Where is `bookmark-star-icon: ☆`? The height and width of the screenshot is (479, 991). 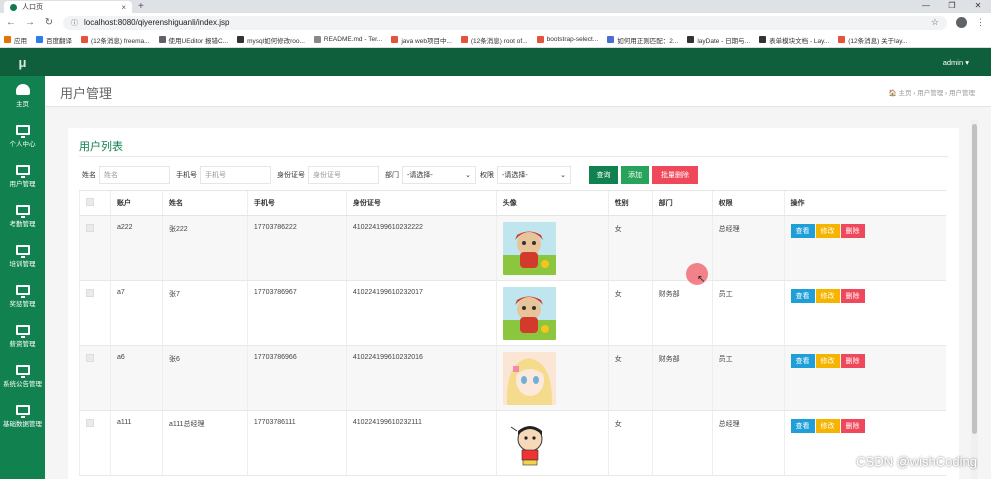
bookmark-star-icon: ☆ is located at coordinates (935, 22).